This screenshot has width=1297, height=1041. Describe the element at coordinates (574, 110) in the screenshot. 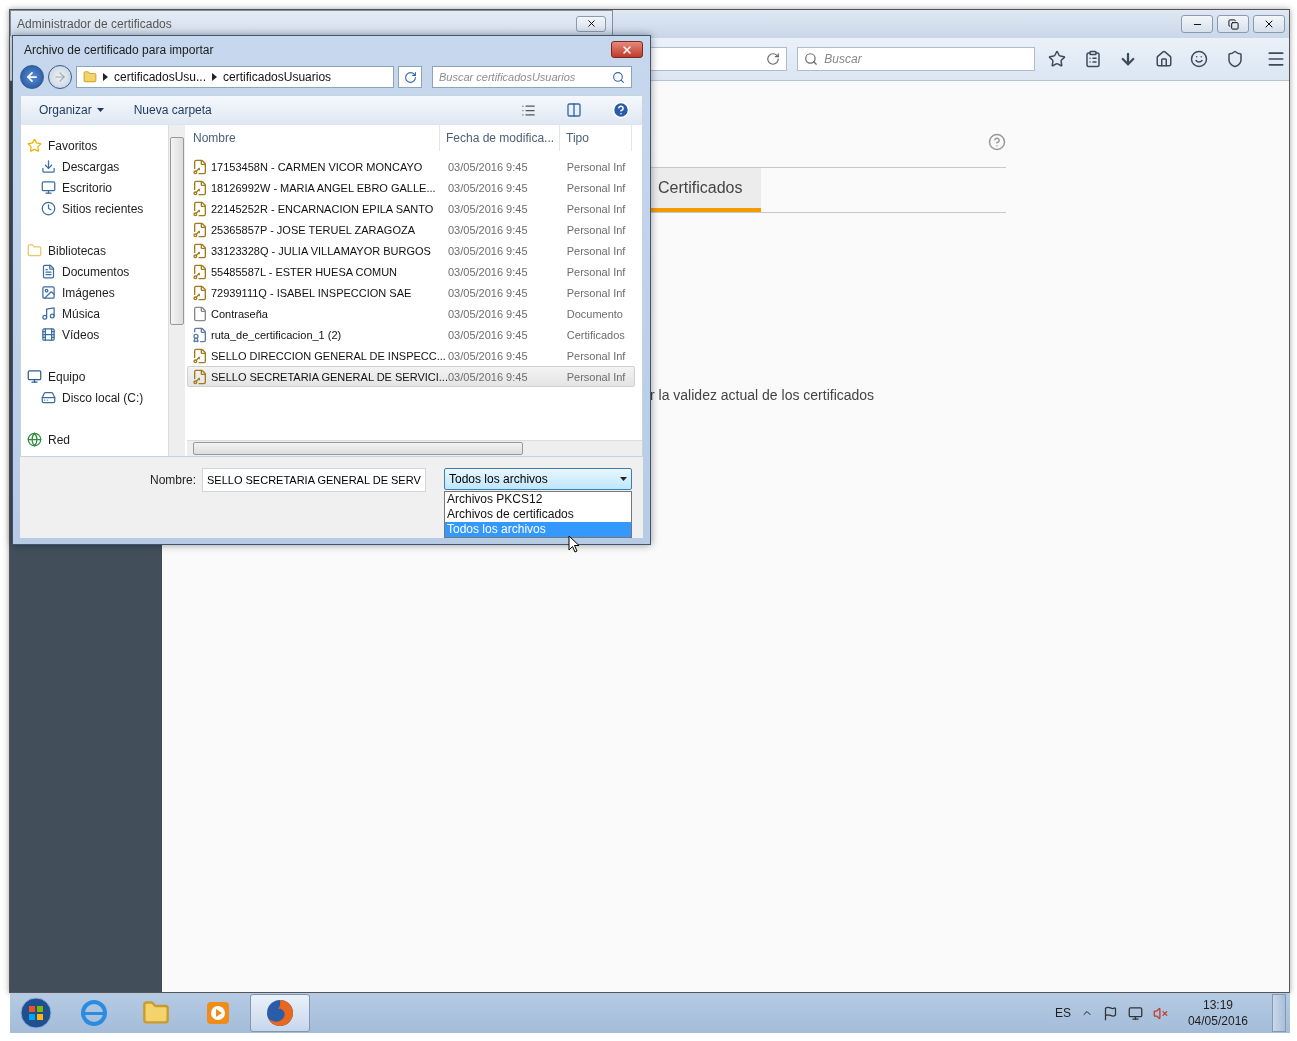

I see `preview-pane-icon` at that location.